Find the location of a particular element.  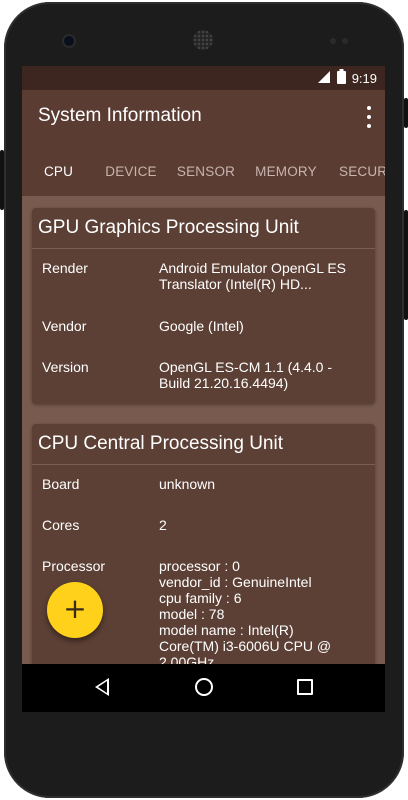

row-label: Version is located at coordinates (65, 367).